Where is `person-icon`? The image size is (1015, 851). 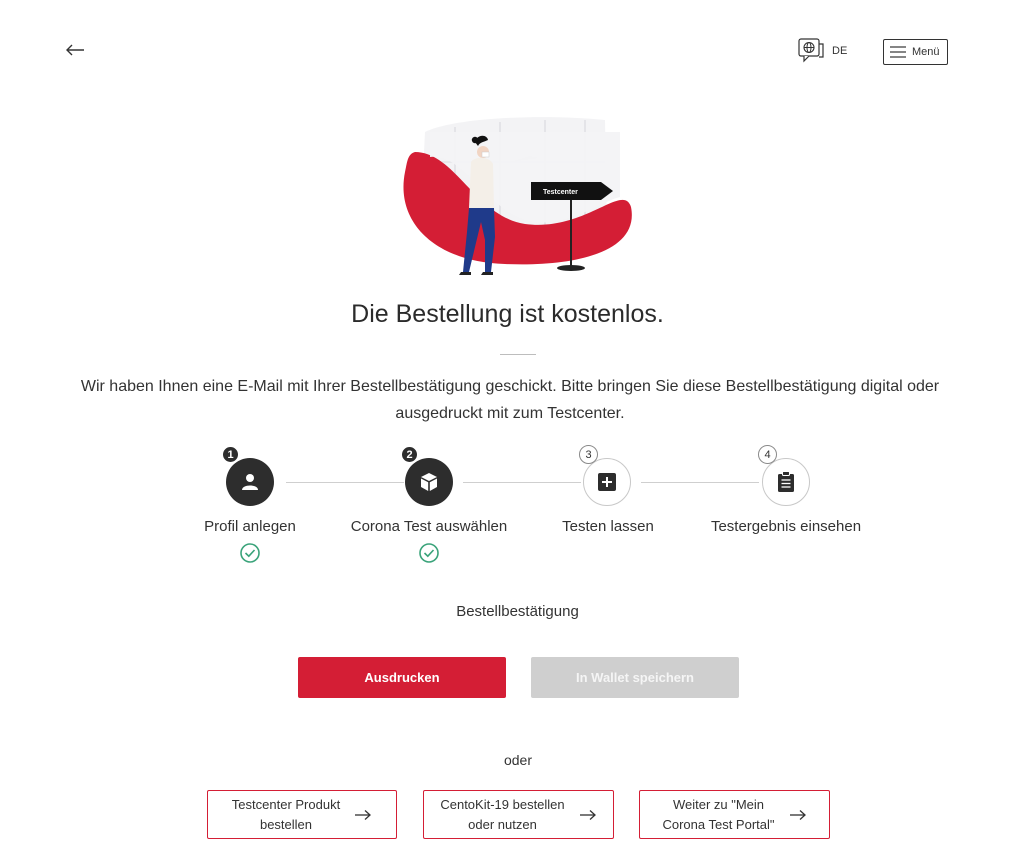
person-icon is located at coordinates (250, 482).